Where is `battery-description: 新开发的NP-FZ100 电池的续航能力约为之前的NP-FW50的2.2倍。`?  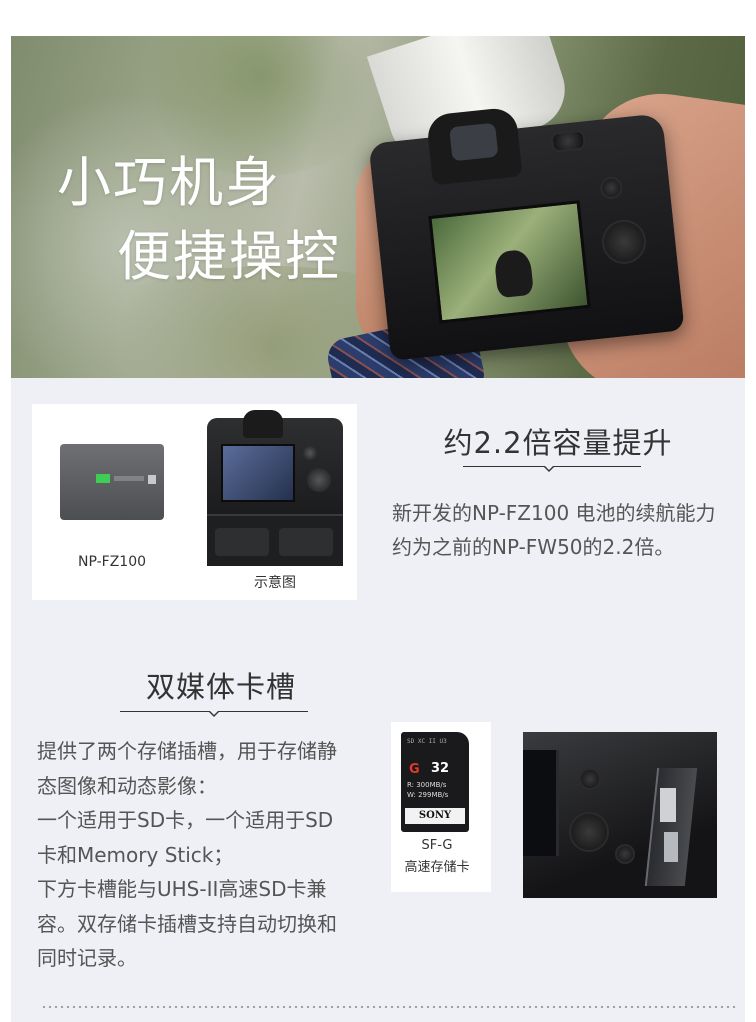 battery-description: 新开发的NP-FZ100 电池的续航能力约为之前的NP-FW50的2.2倍。 is located at coordinates (554, 530).